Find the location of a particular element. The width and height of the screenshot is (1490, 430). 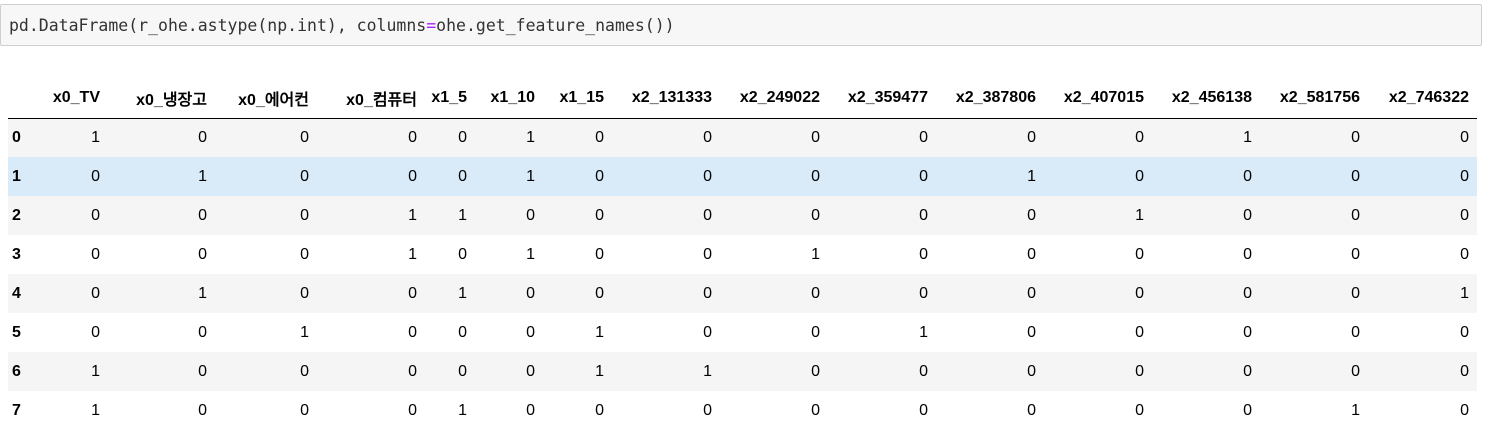

column-header: x0_컴퓨터 is located at coordinates (371, 98).